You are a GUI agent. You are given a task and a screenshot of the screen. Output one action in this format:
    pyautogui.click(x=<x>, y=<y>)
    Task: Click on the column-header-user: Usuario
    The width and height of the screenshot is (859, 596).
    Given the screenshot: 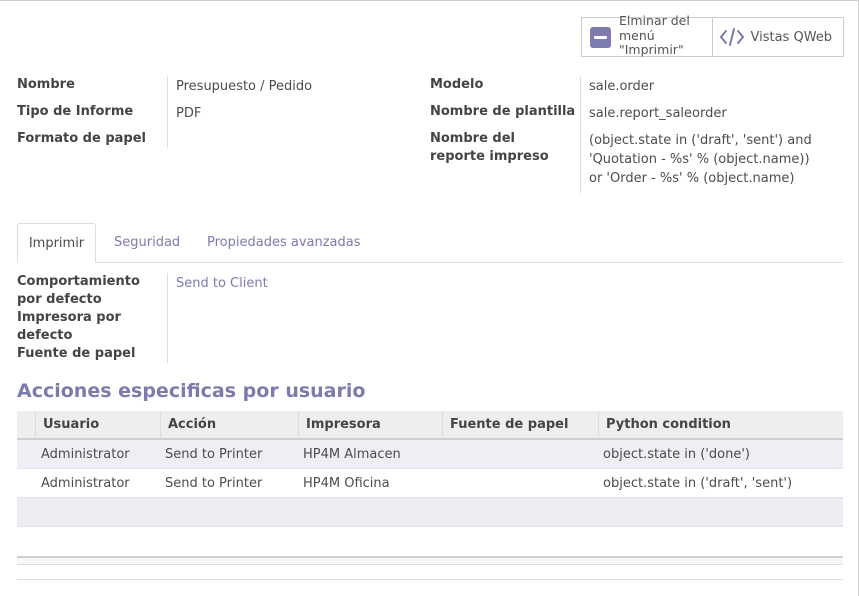 What is the action you would take?
    pyautogui.click(x=97, y=425)
    